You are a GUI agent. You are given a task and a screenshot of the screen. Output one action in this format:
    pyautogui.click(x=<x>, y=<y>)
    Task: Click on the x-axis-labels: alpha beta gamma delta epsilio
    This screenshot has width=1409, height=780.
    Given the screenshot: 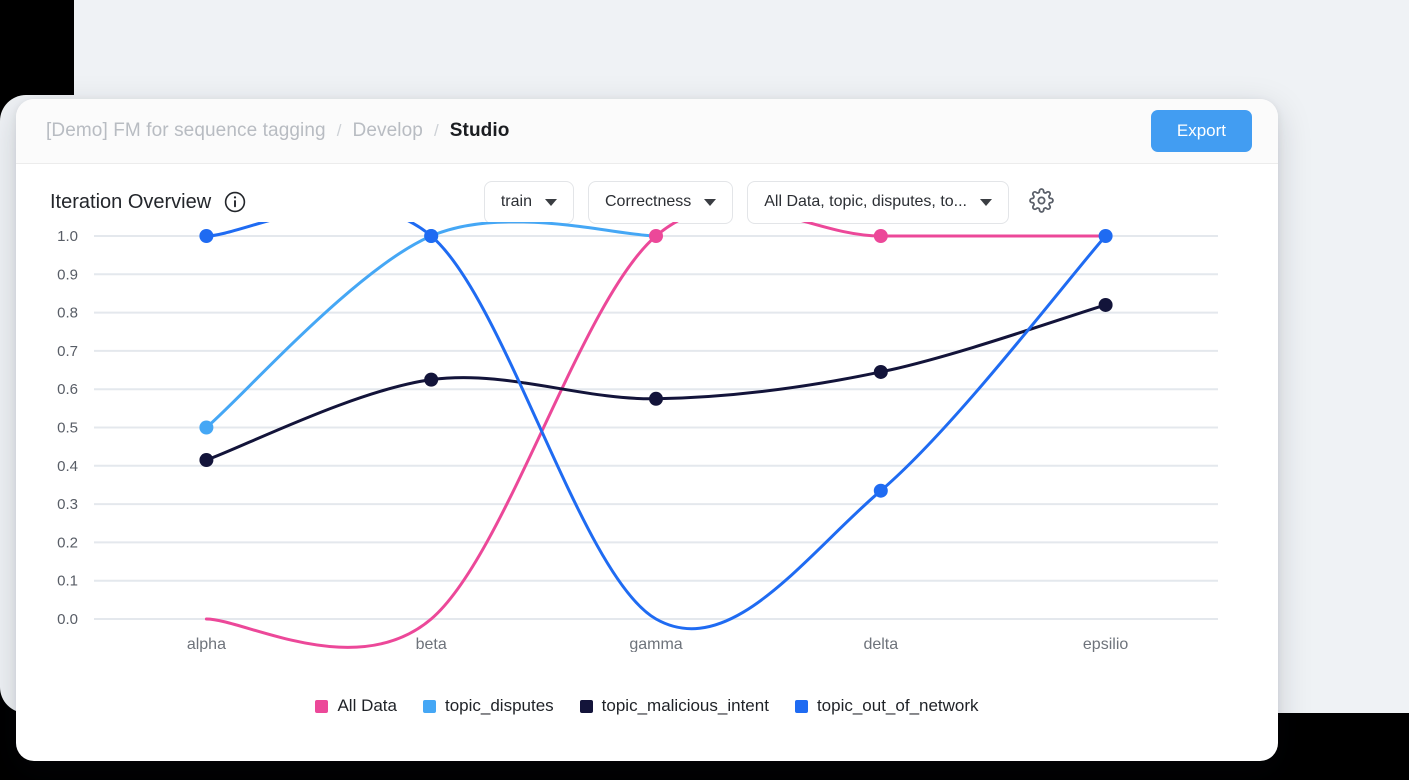 What is the action you would take?
    pyautogui.click(x=658, y=644)
    